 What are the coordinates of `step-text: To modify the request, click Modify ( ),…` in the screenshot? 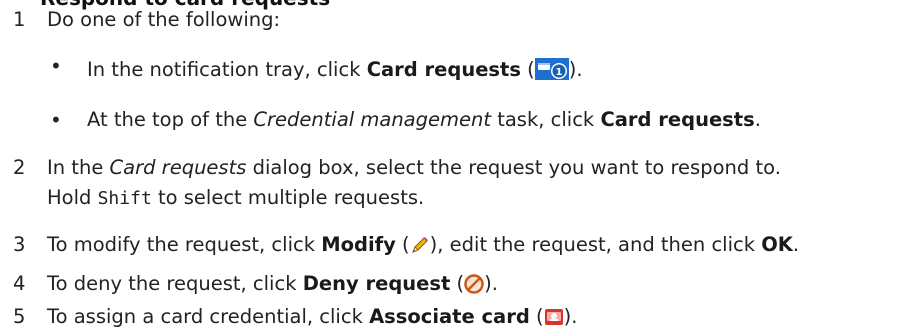 It's located at (423, 247).